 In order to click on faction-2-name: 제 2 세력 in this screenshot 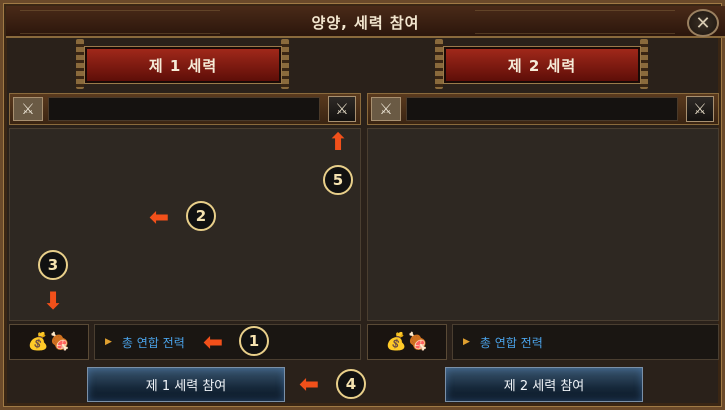, I will do `click(542, 65)`.